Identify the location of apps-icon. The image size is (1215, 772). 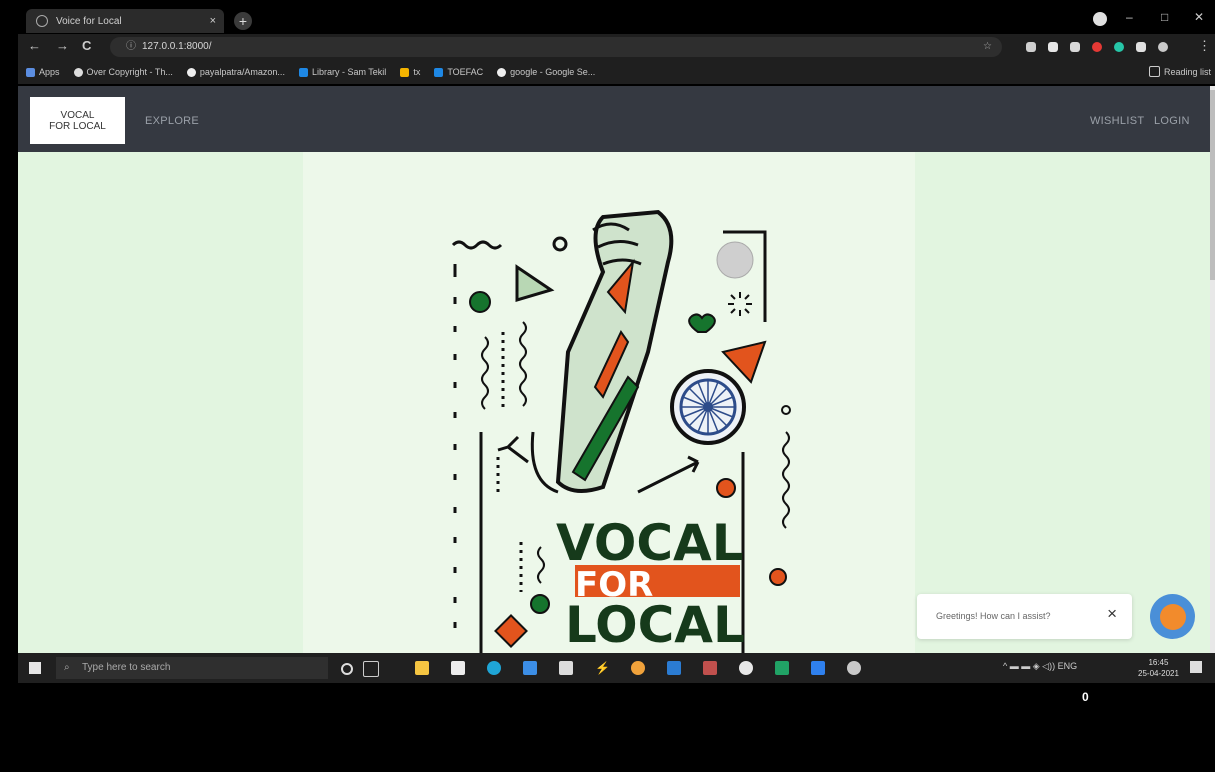
(30, 72).